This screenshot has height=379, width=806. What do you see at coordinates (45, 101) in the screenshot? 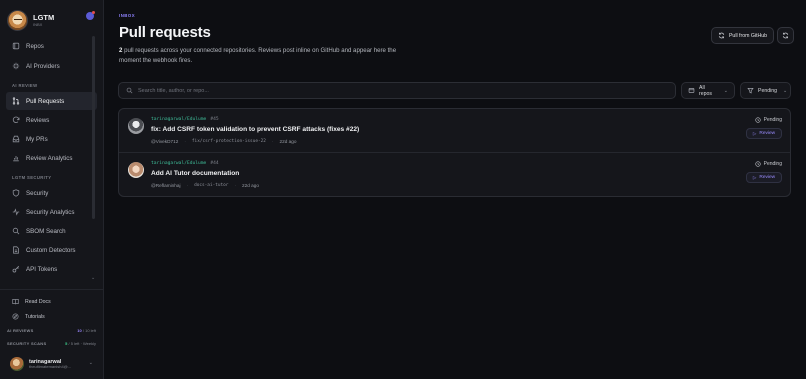
I see `sidebar-item-label: Pull Requests` at bounding box center [45, 101].